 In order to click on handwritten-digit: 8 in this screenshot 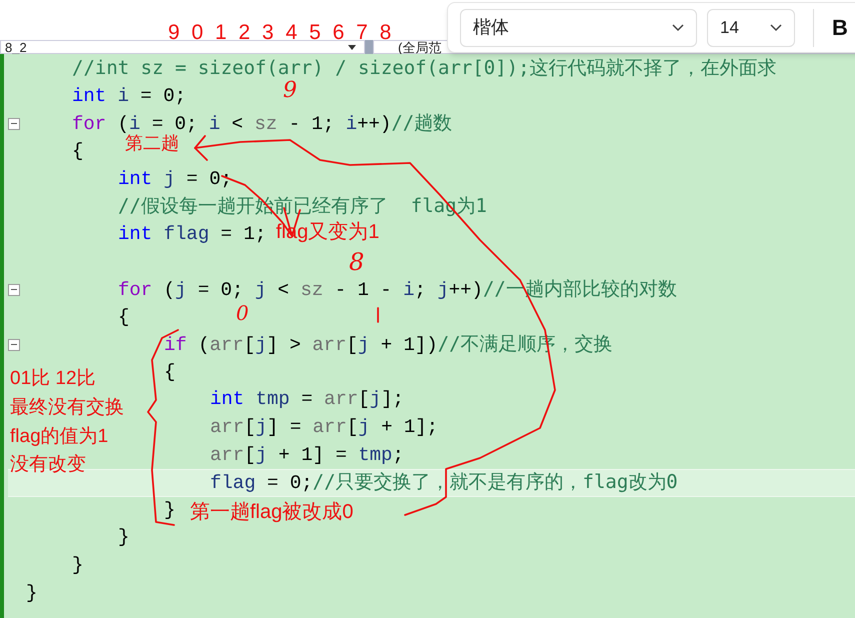, I will do `click(356, 262)`.